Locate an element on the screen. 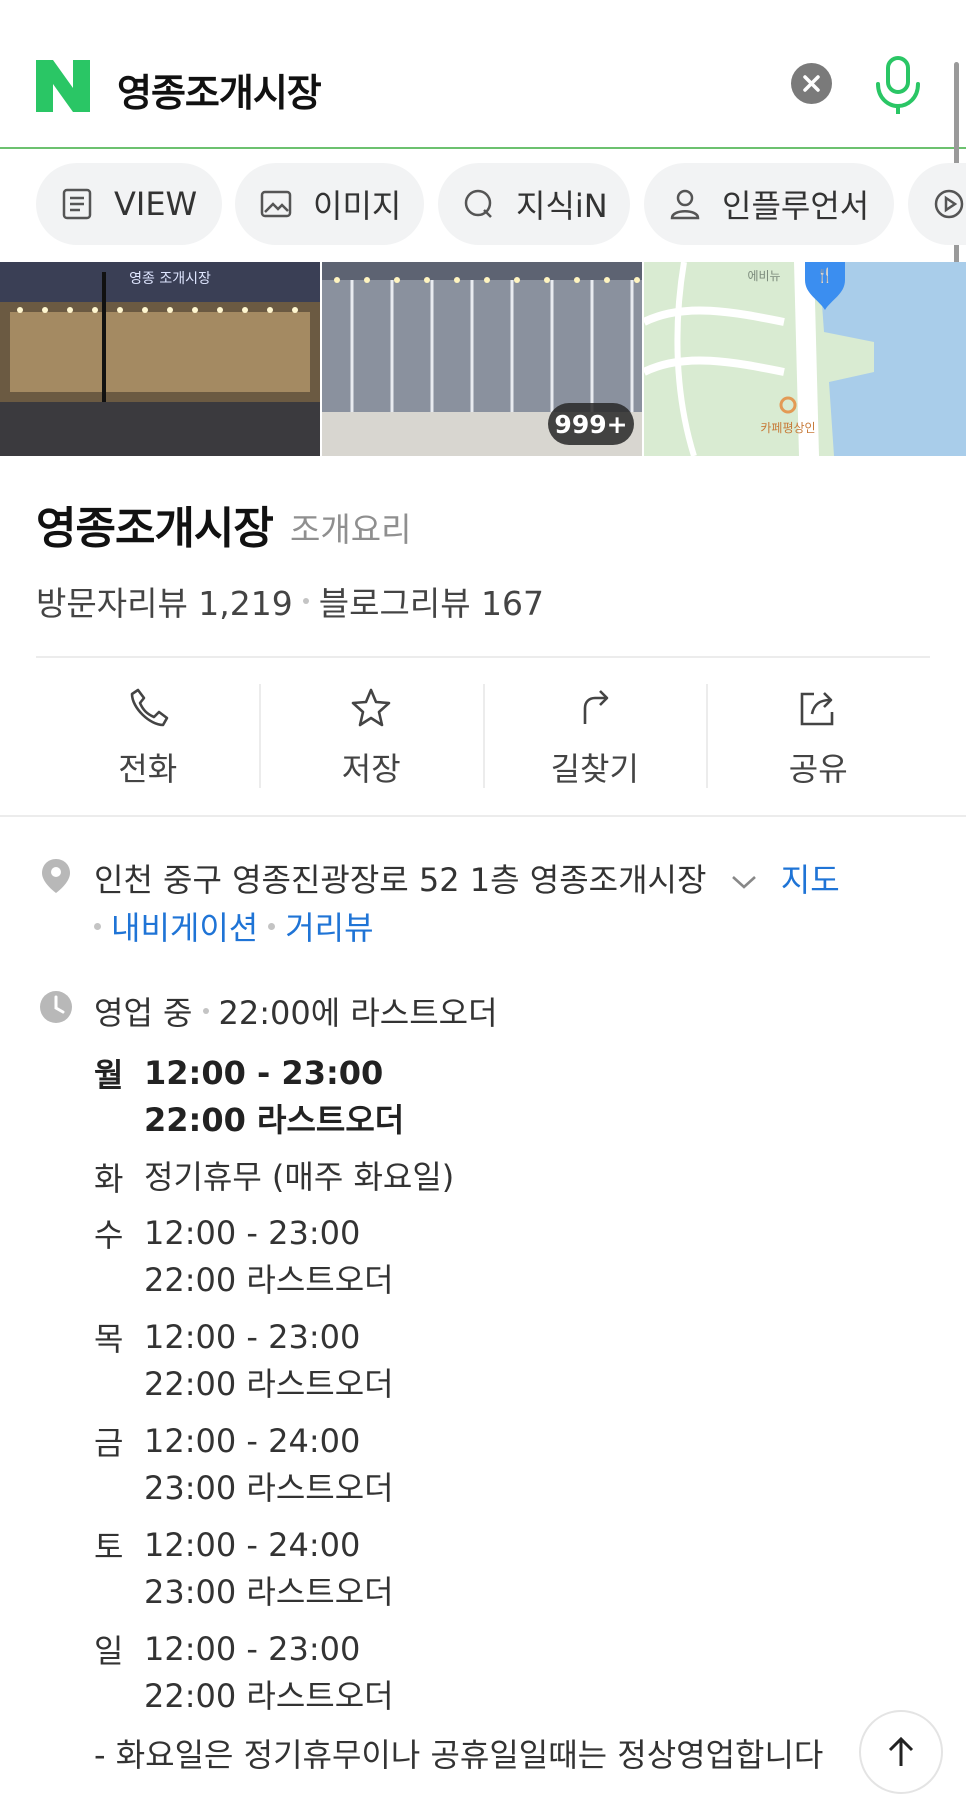  tab-label: 지식iN is located at coordinates (562, 206).